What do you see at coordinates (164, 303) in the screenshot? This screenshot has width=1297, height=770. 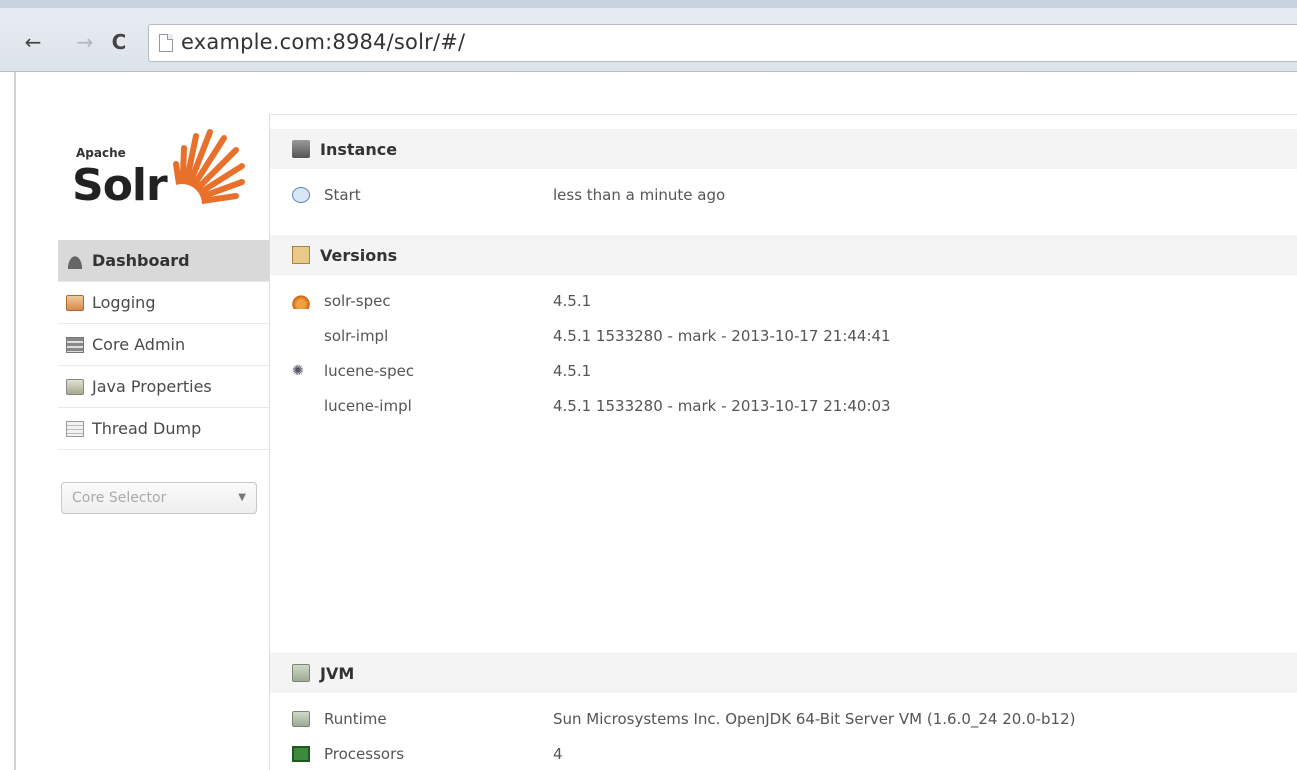 I see `sidebar-item-logging: Logging` at bounding box center [164, 303].